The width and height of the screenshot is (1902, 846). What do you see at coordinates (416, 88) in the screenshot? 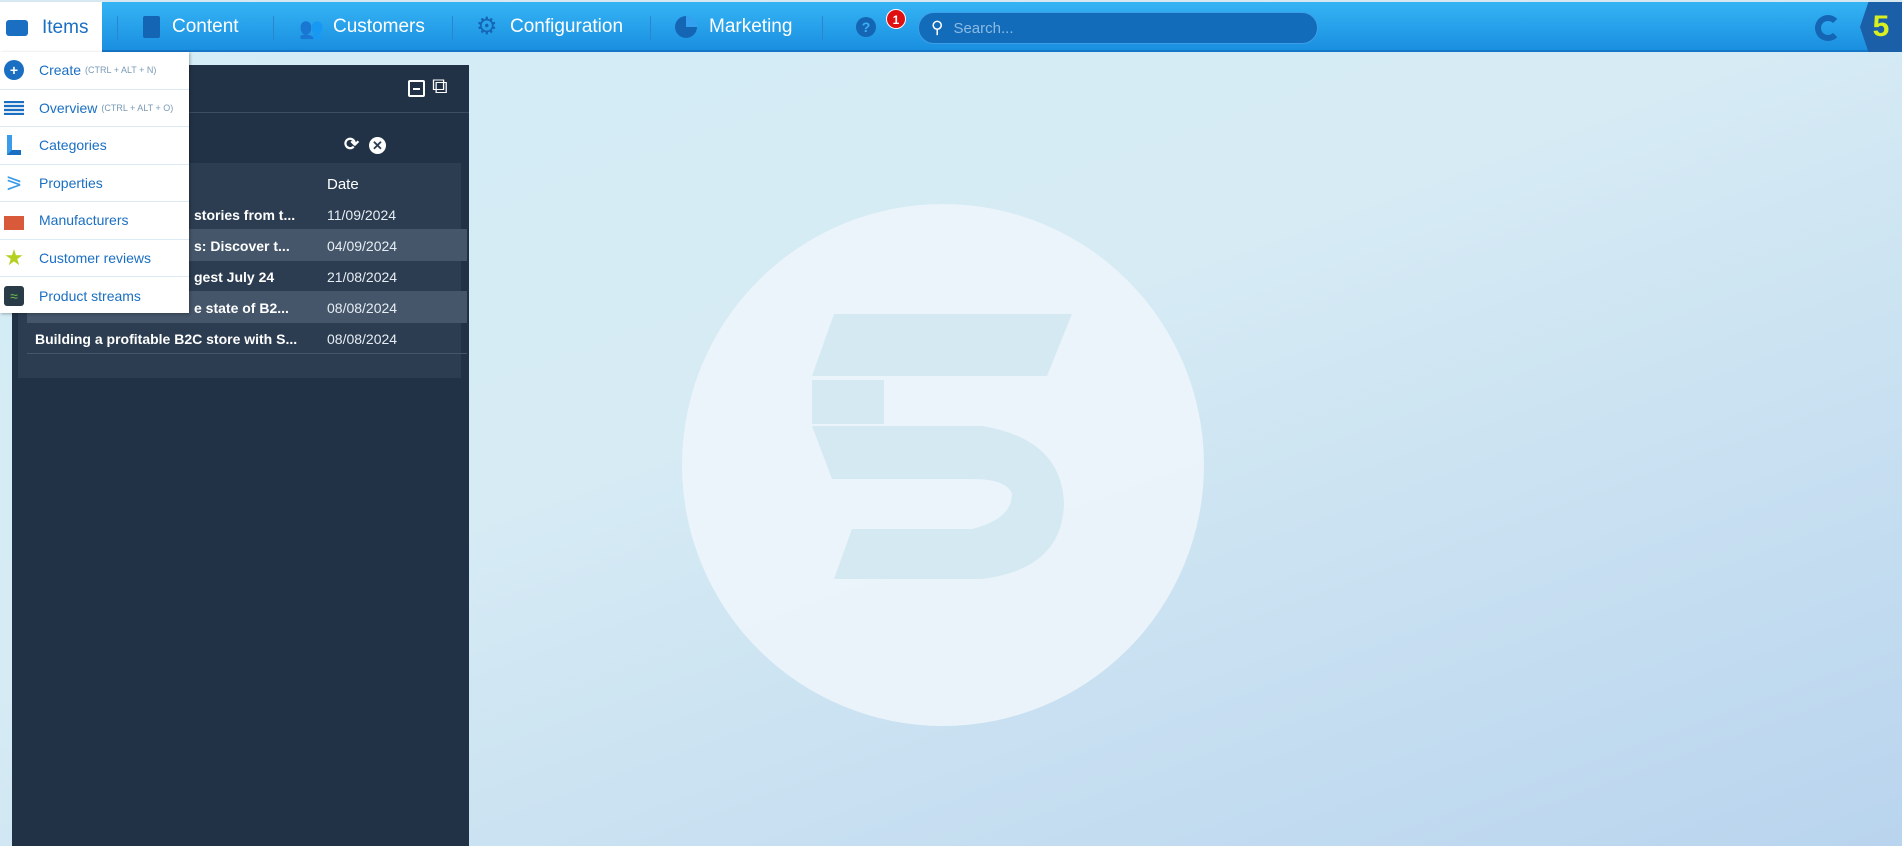
I see `minimize-icon` at bounding box center [416, 88].